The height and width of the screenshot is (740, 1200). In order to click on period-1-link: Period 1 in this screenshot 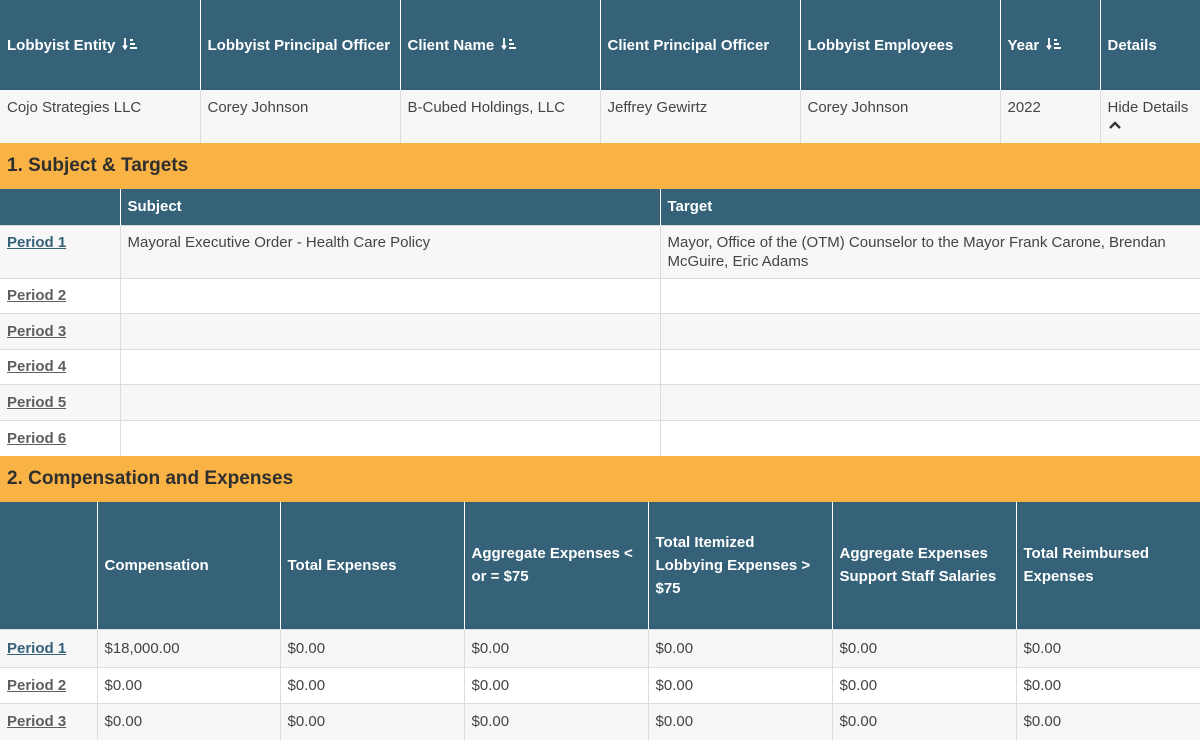, I will do `click(36, 242)`.